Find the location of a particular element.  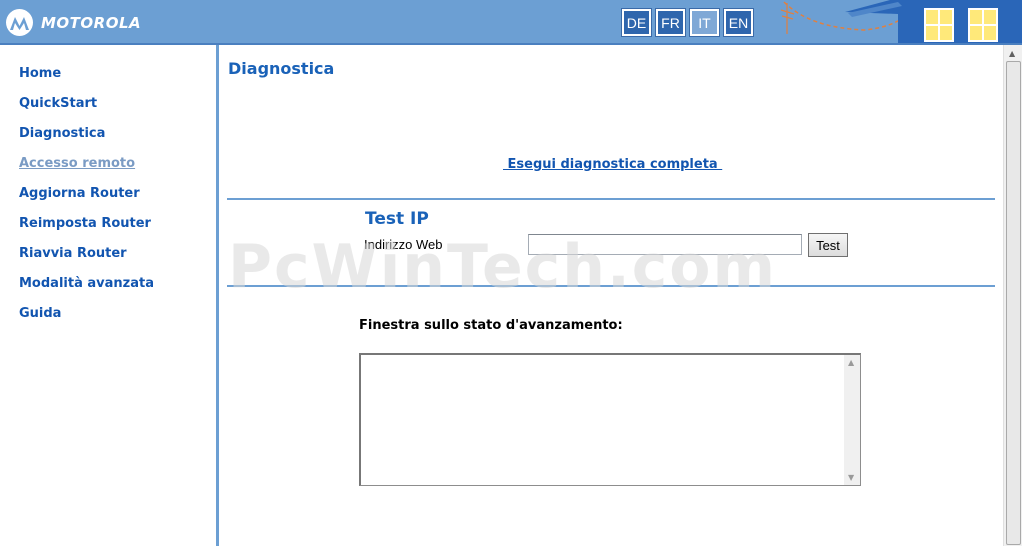

progress-textarea: ▲ ▼ is located at coordinates (610, 419).